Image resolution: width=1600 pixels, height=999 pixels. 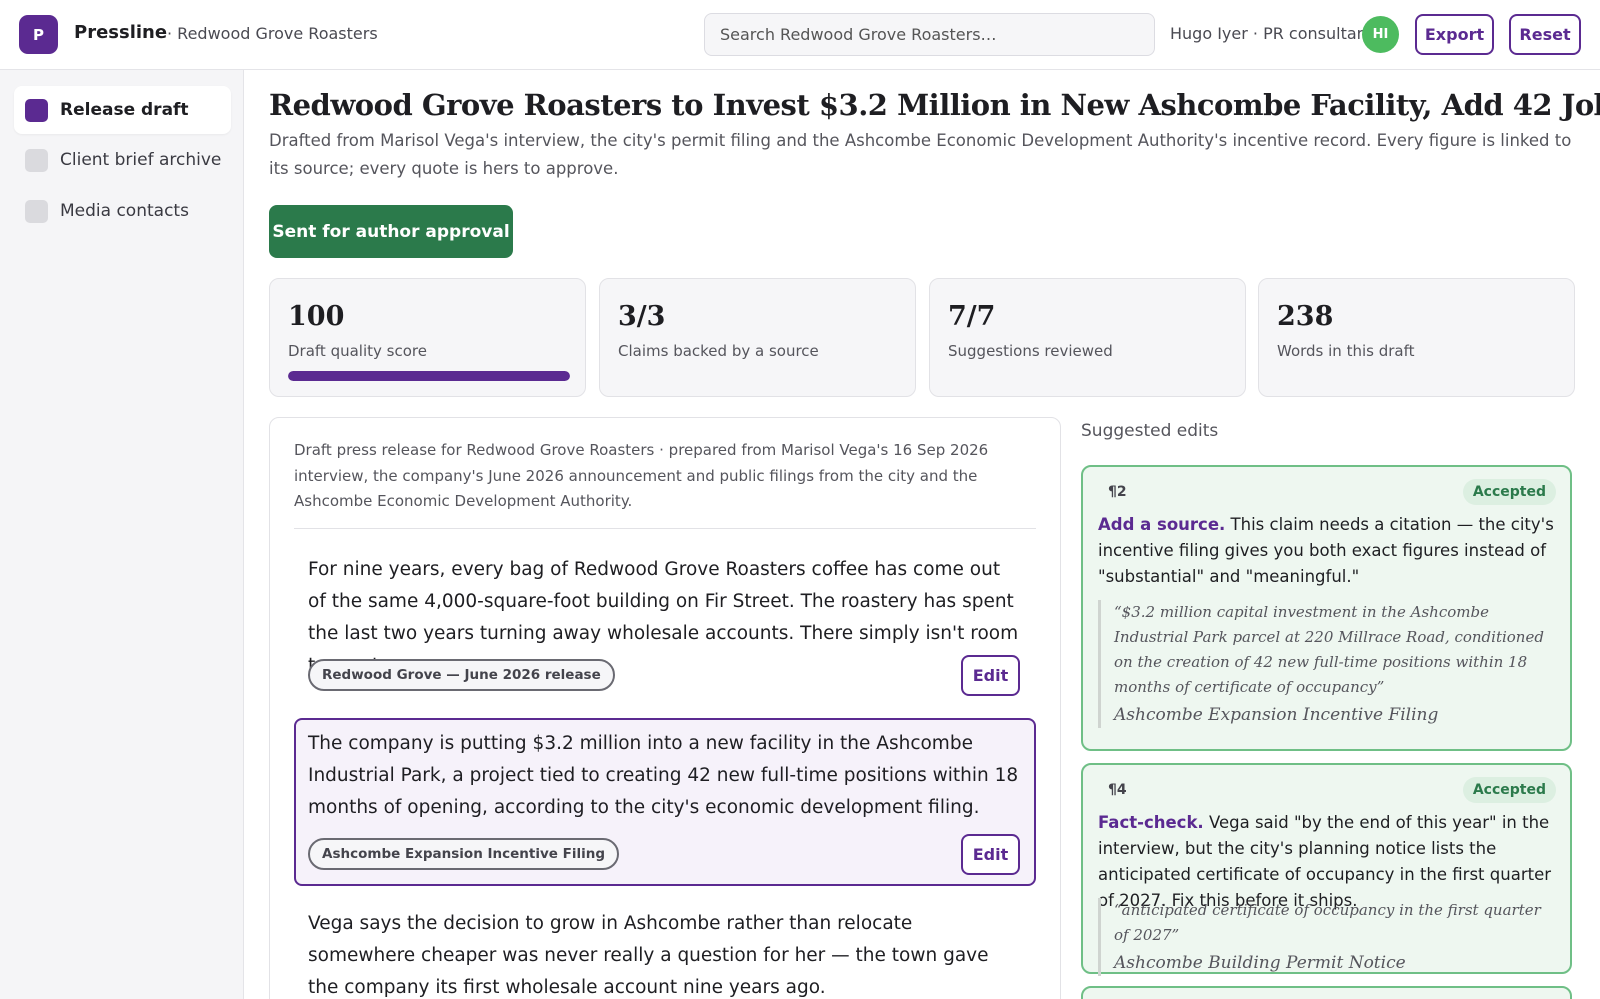 What do you see at coordinates (36, 160) in the screenshot?
I see `client-brief-archive-icon` at bounding box center [36, 160].